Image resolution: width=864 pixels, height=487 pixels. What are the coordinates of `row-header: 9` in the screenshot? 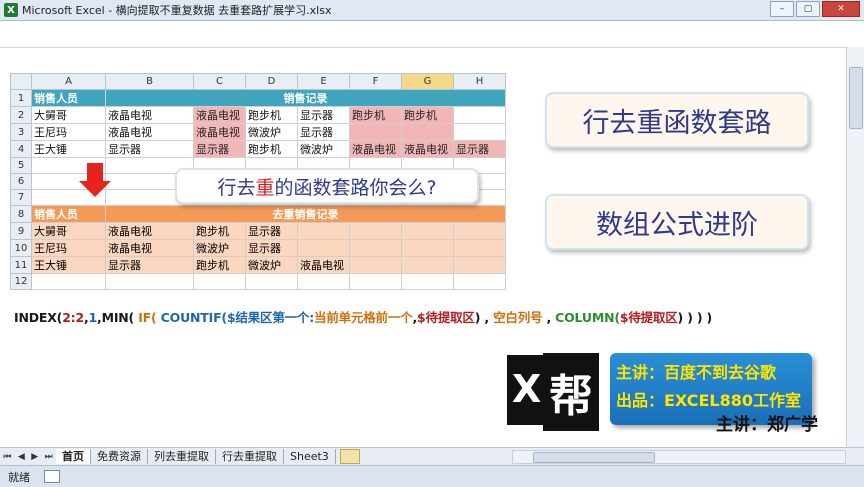 It's located at (21, 231).